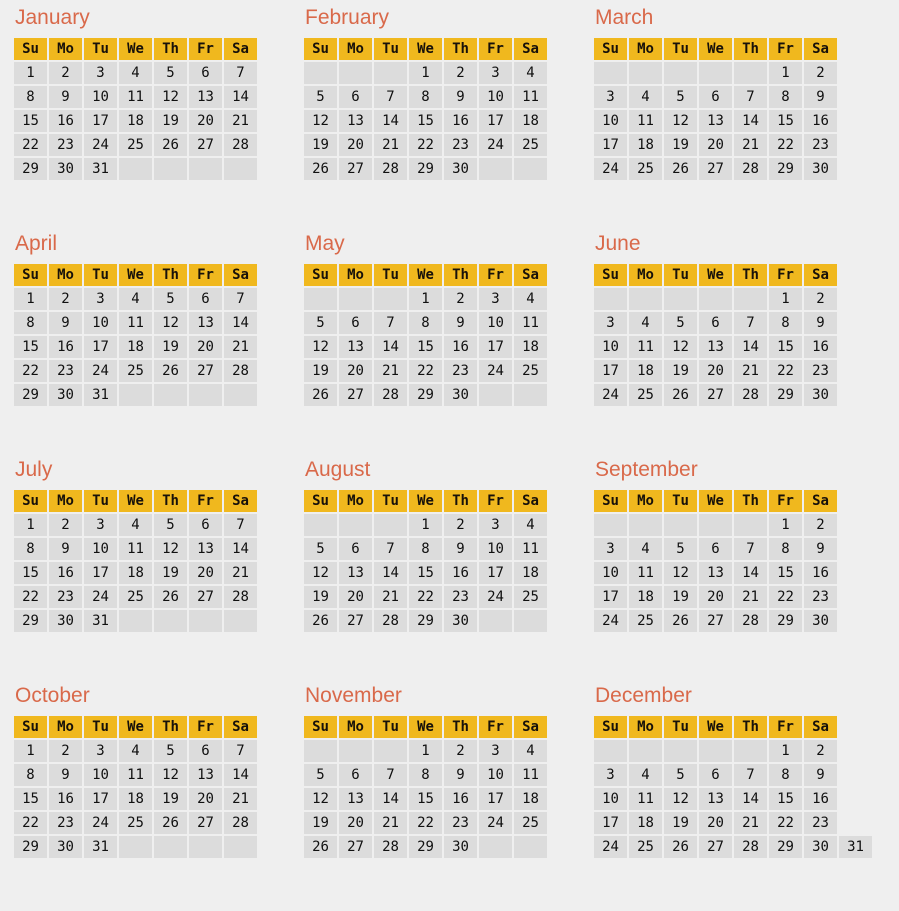 Image resolution: width=899 pixels, height=911 pixels. I want to click on day-cell: 31, so click(100, 395).